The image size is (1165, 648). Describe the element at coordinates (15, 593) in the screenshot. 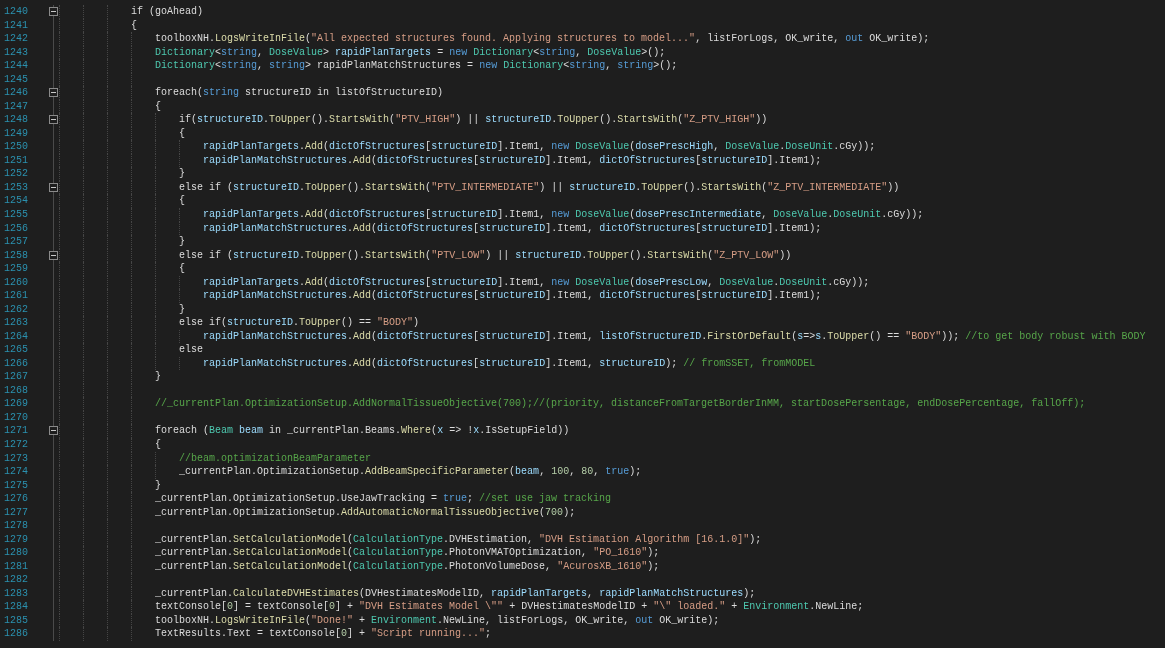

I see `line-number: 1283` at that location.